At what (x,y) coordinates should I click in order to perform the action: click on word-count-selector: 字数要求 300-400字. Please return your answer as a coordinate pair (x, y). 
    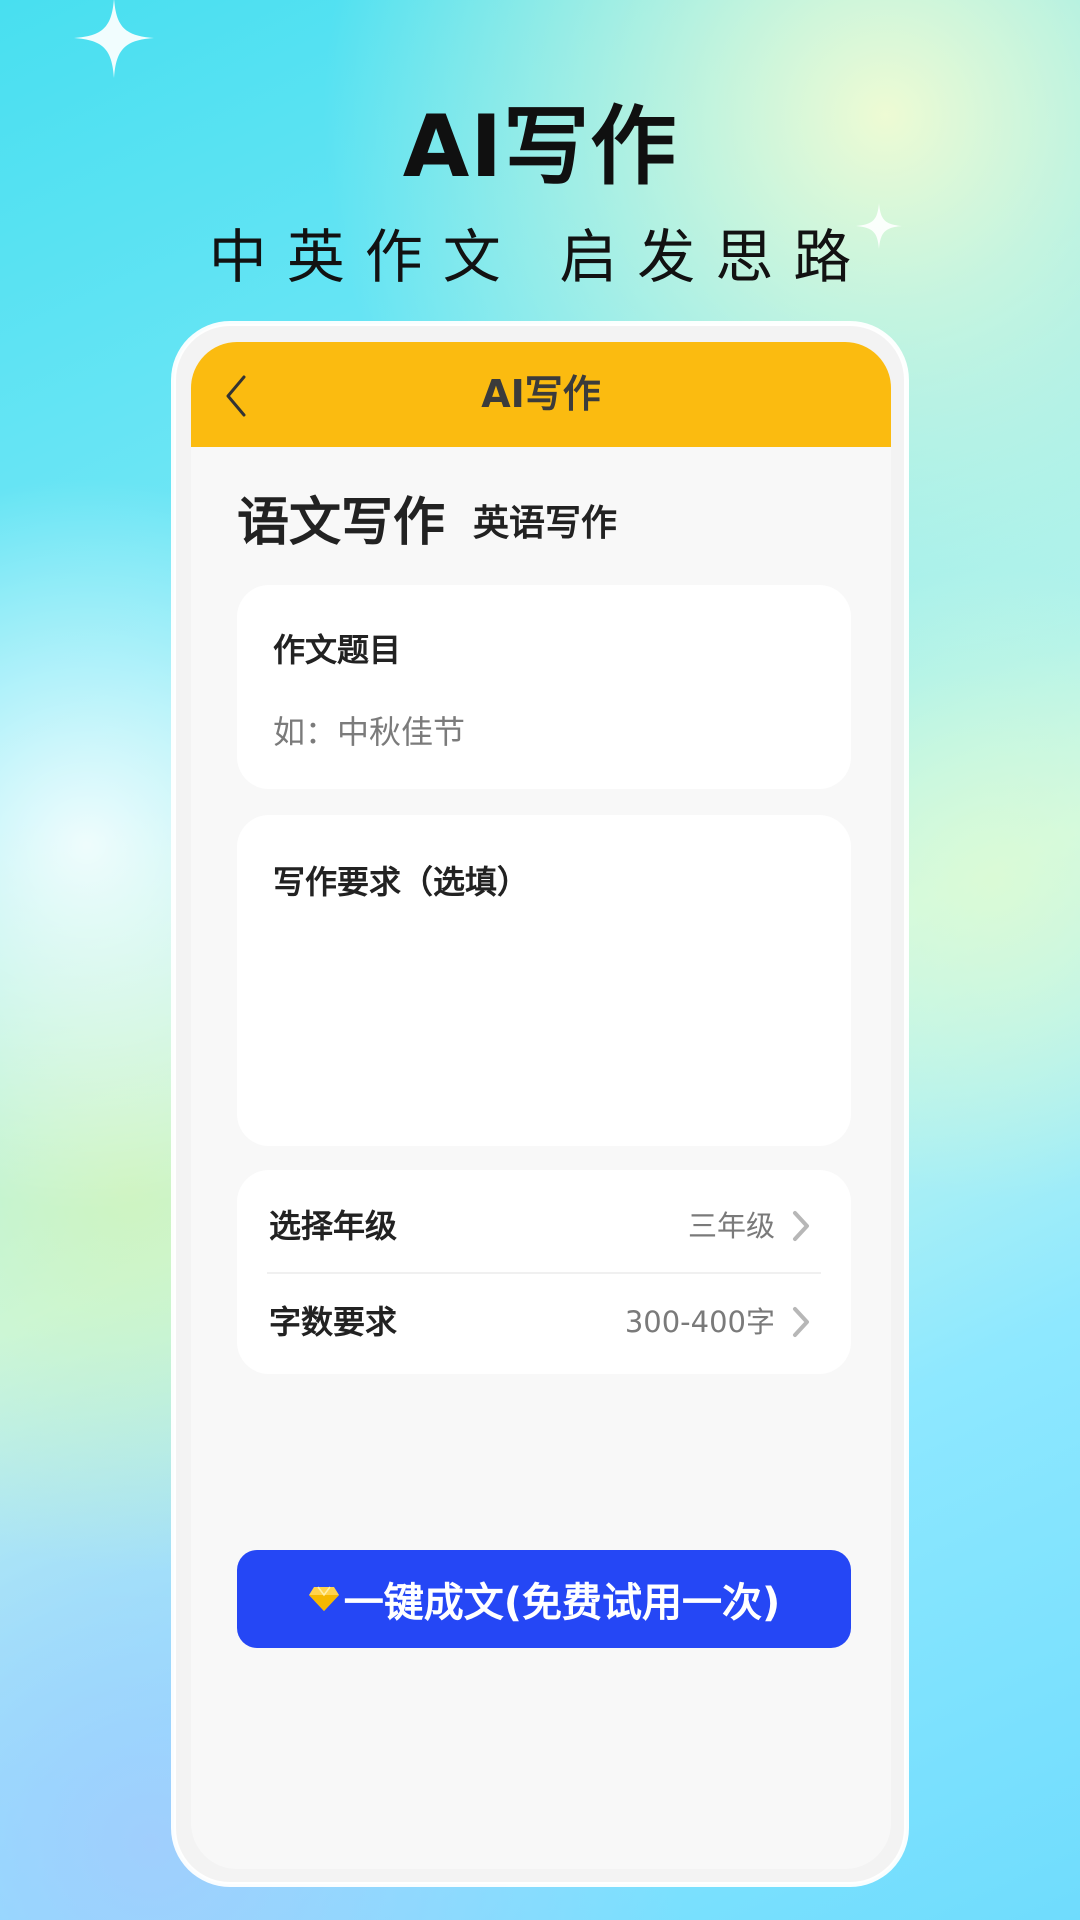
    Looking at the image, I should click on (544, 1322).